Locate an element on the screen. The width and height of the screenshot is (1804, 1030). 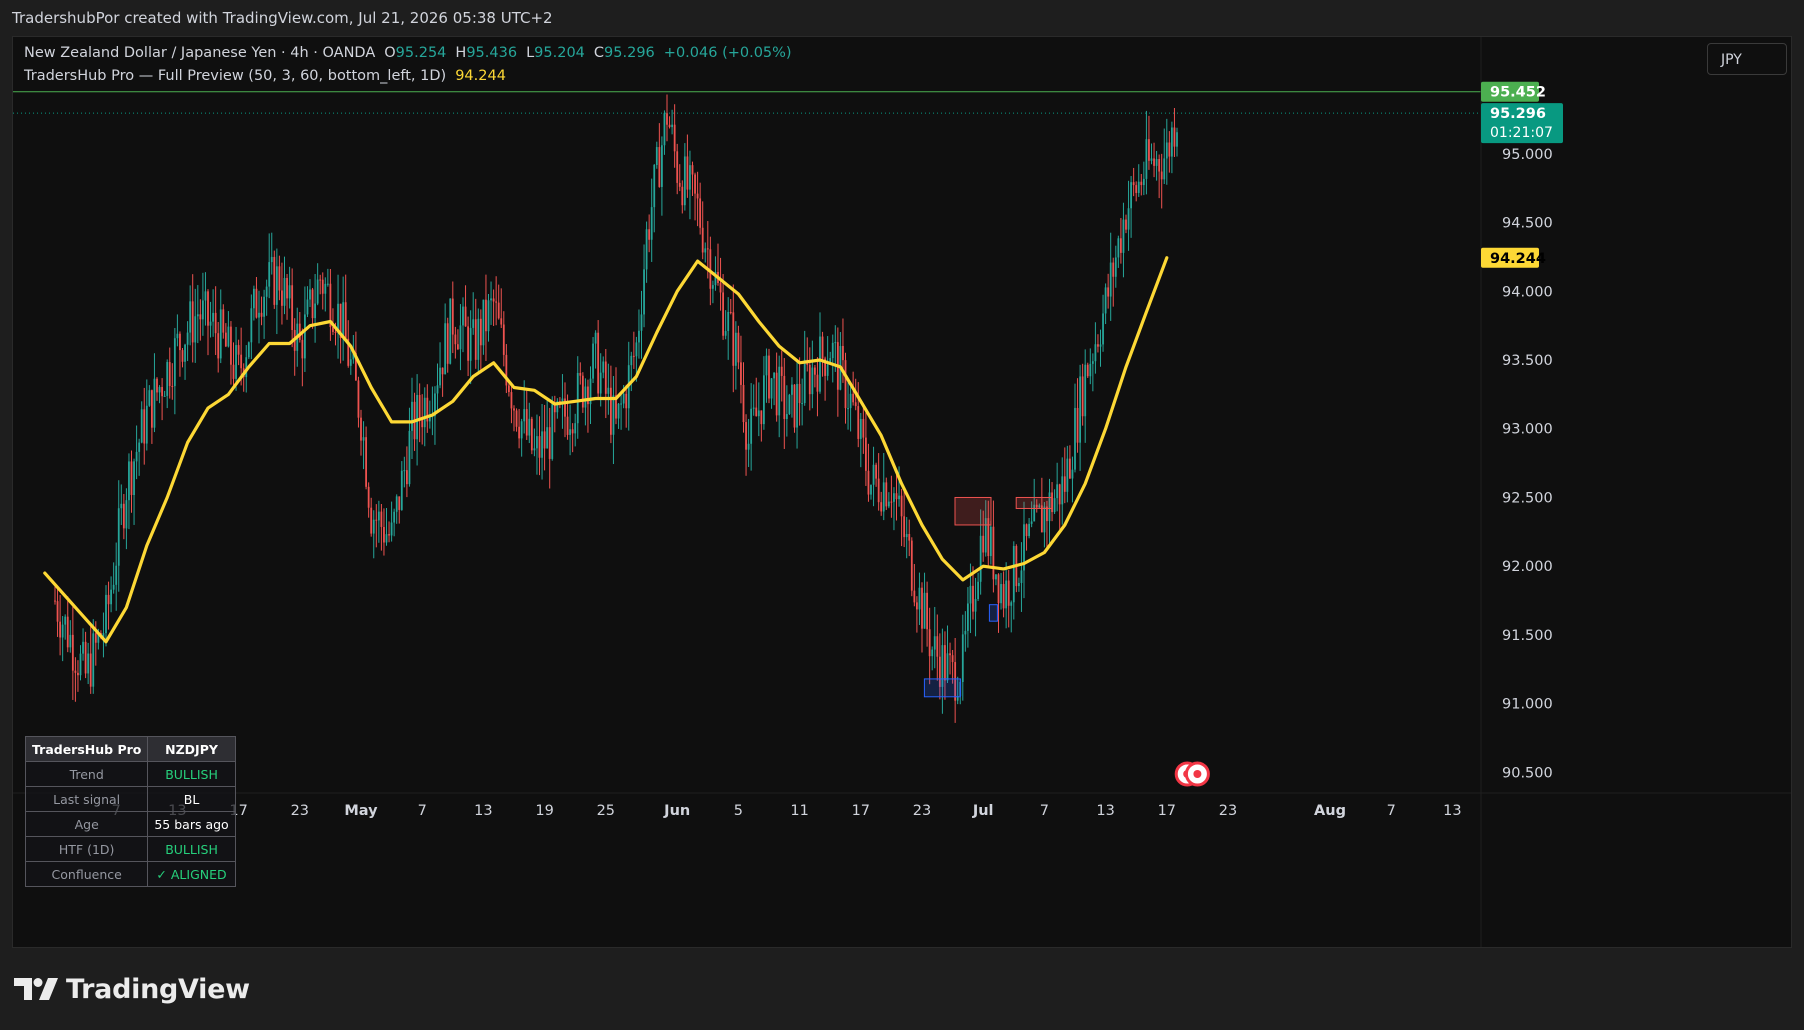
event-marker-dot is located at coordinates (1197, 774).